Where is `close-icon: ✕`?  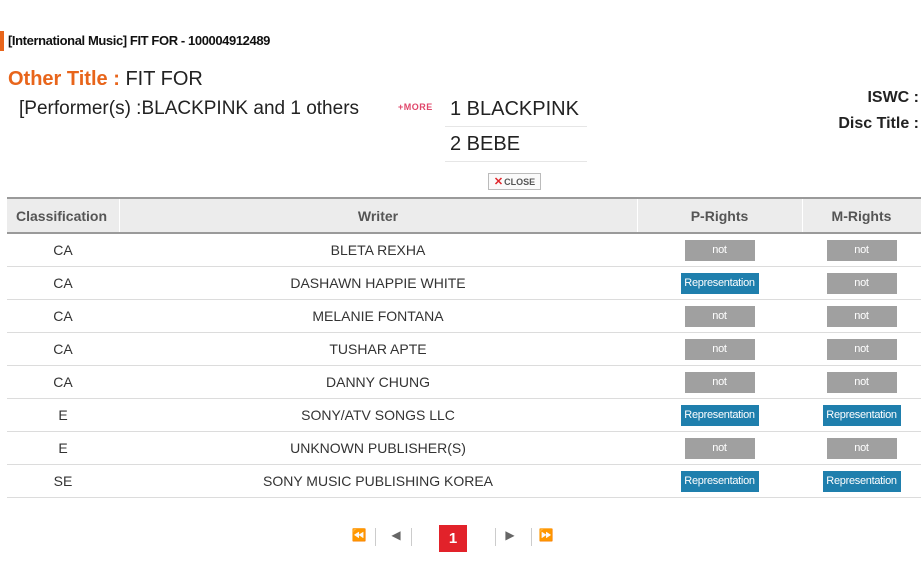
close-icon: ✕ is located at coordinates (498, 182).